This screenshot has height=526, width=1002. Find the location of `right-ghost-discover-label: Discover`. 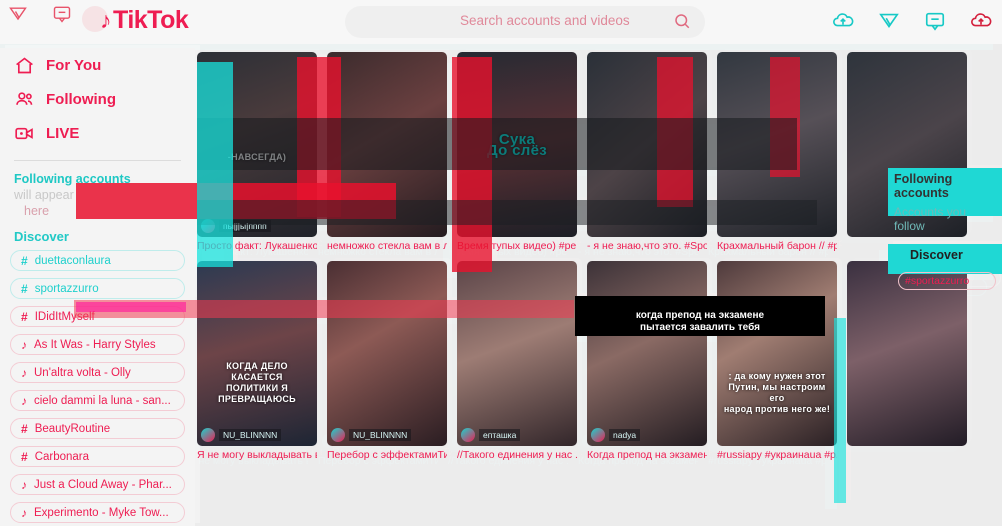

right-ghost-discover-label: Discover is located at coordinates (936, 255).